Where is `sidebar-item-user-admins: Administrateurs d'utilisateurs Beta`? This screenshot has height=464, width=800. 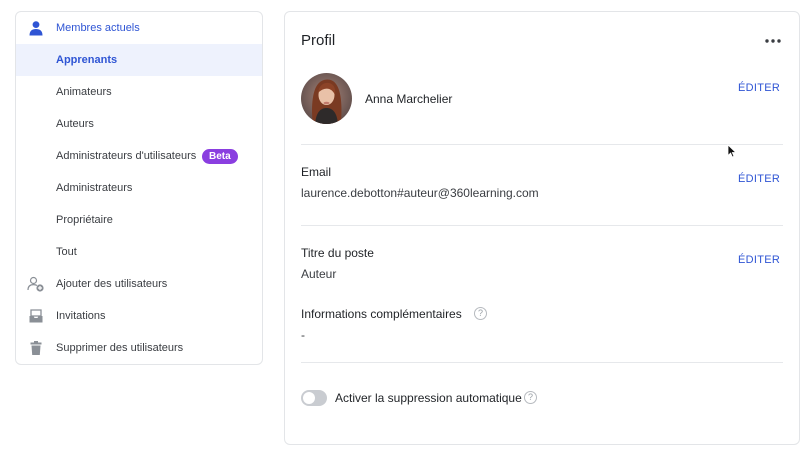 sidebar-item-user-admins: Administrateurs d'utilisateurs Beta is located at coordinates (139, 156).